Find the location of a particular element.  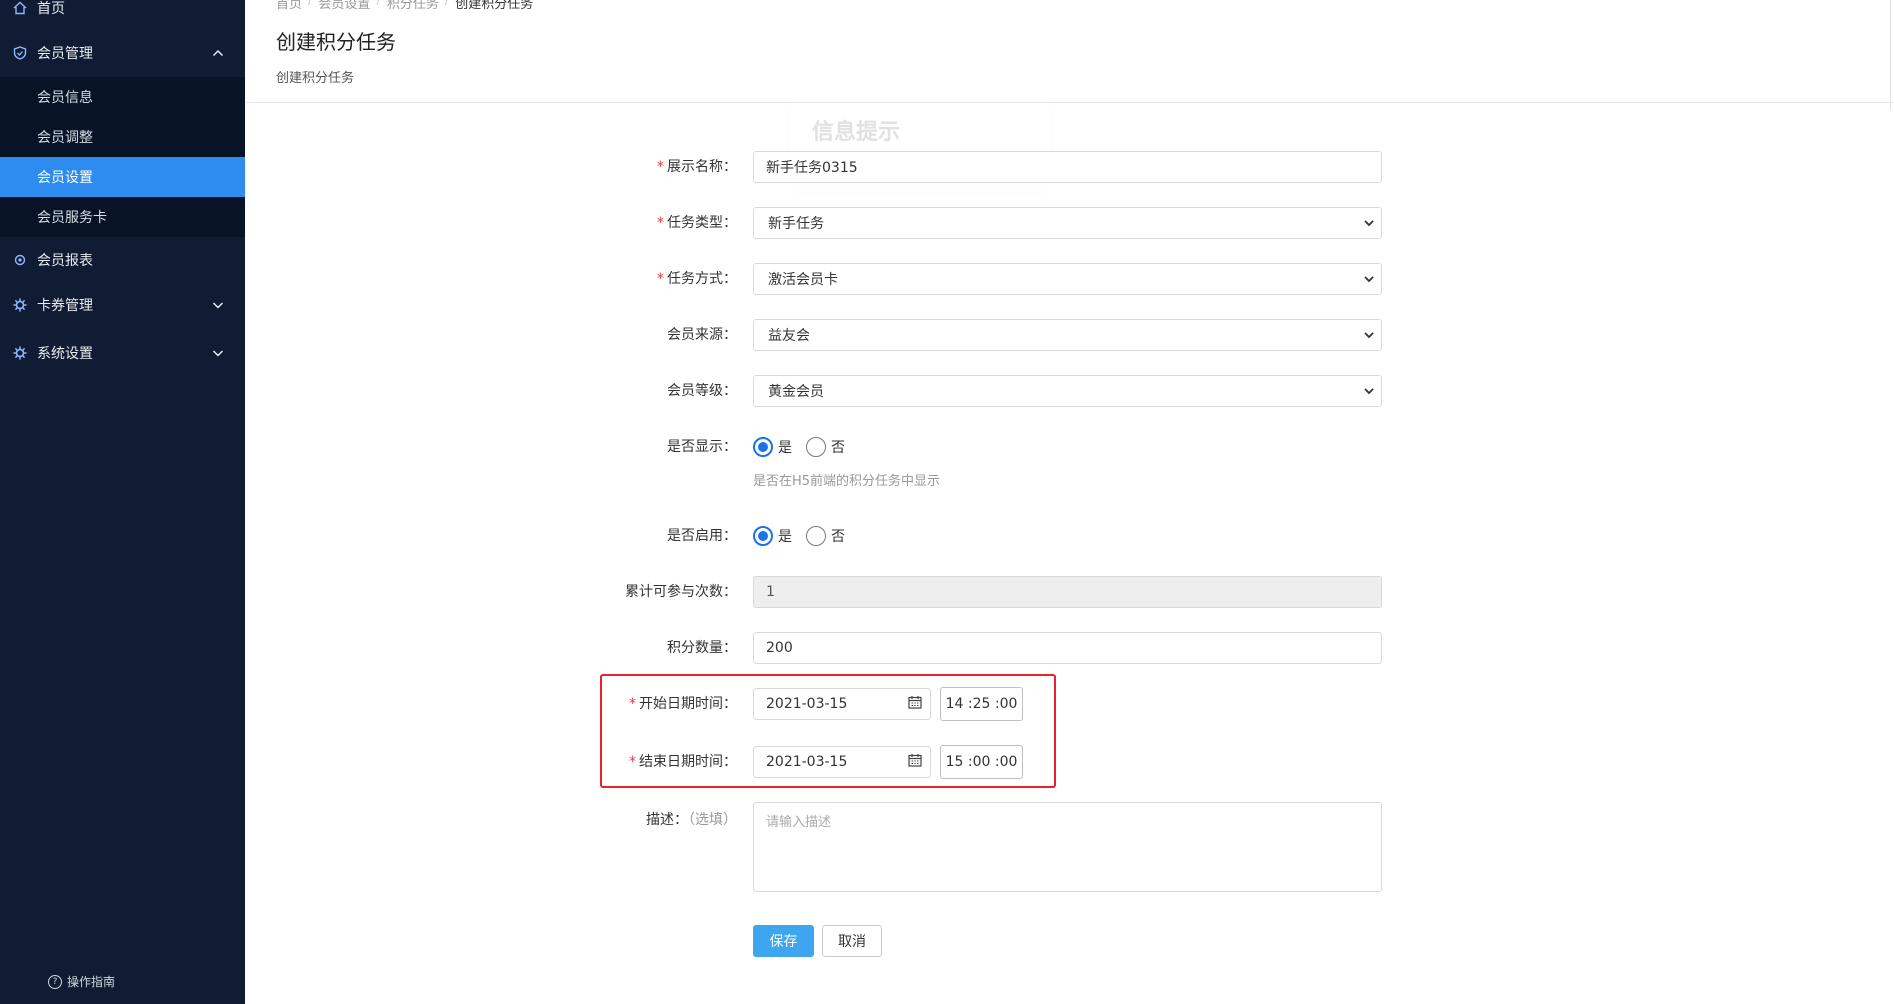

operation-guide-link: ? 操作指南 is located at coordinates (81, 981).